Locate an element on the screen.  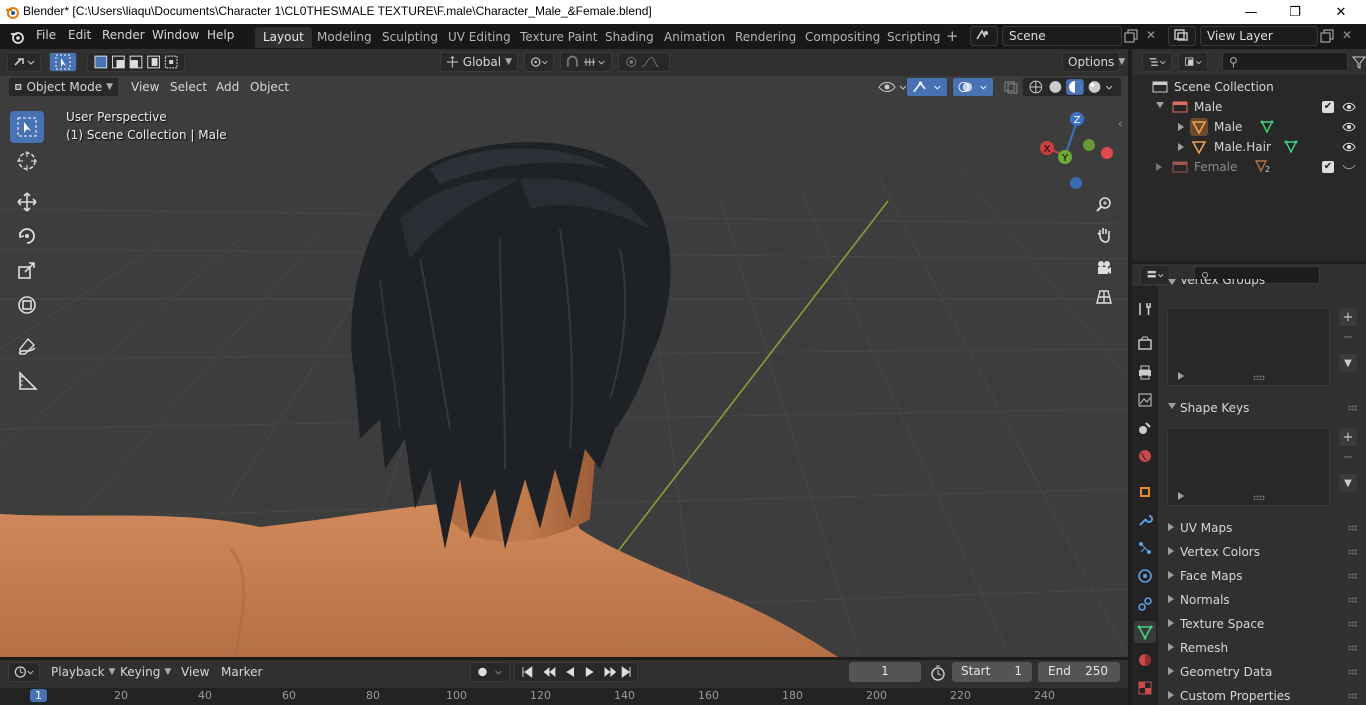
pivot-point-dropdown is located at coordinates (539, 62).